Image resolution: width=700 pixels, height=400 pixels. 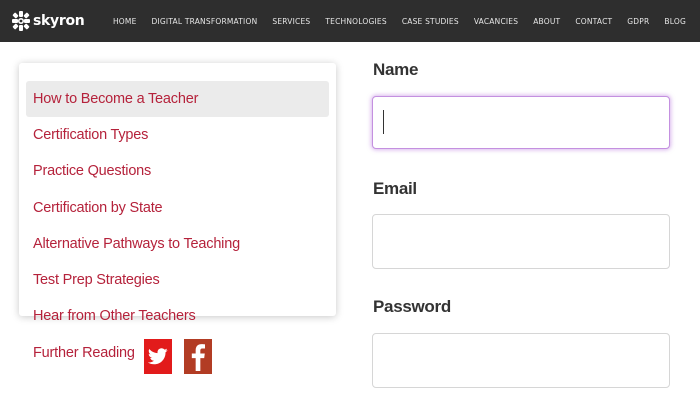 What do you see at coordinates (395, 188) in the screenshot?
I see `email-label: Email` at bounding box center [395, 188].